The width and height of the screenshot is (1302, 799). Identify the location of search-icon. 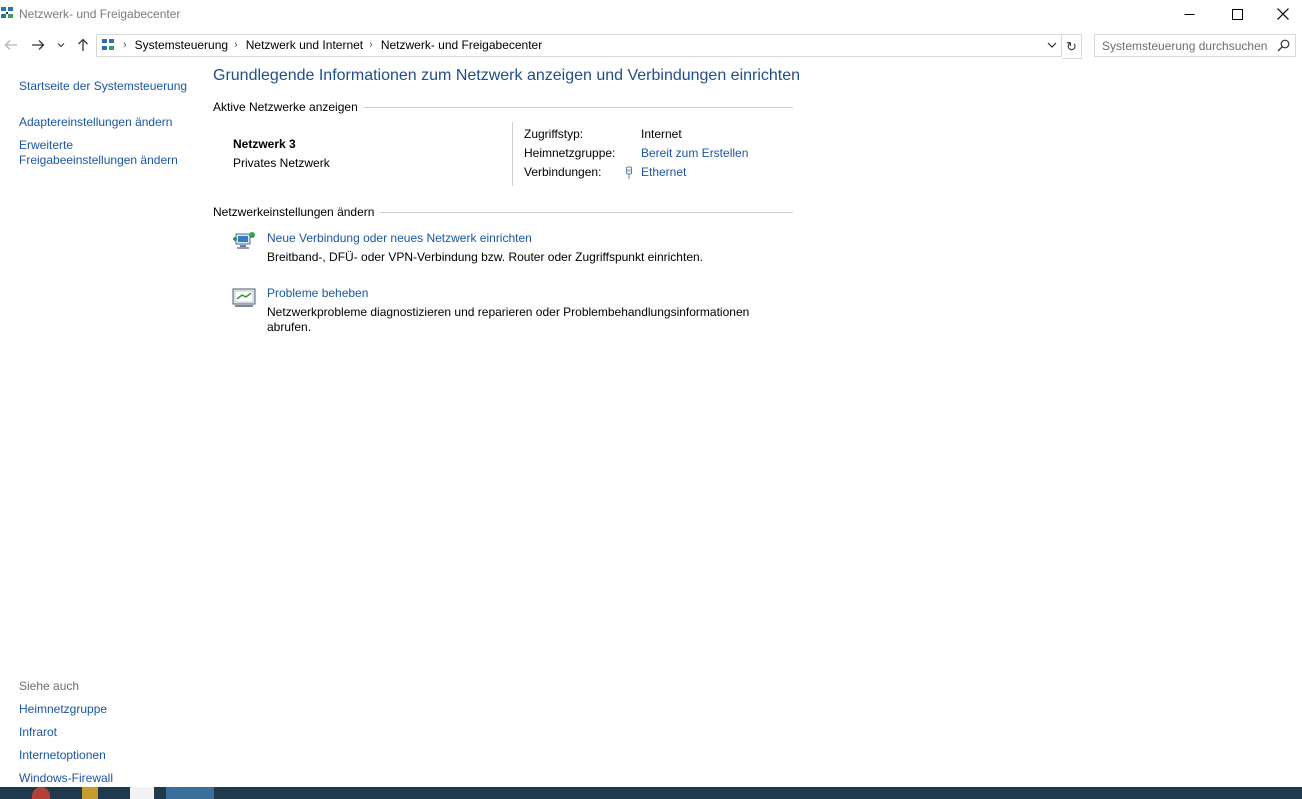
(1283, 45).